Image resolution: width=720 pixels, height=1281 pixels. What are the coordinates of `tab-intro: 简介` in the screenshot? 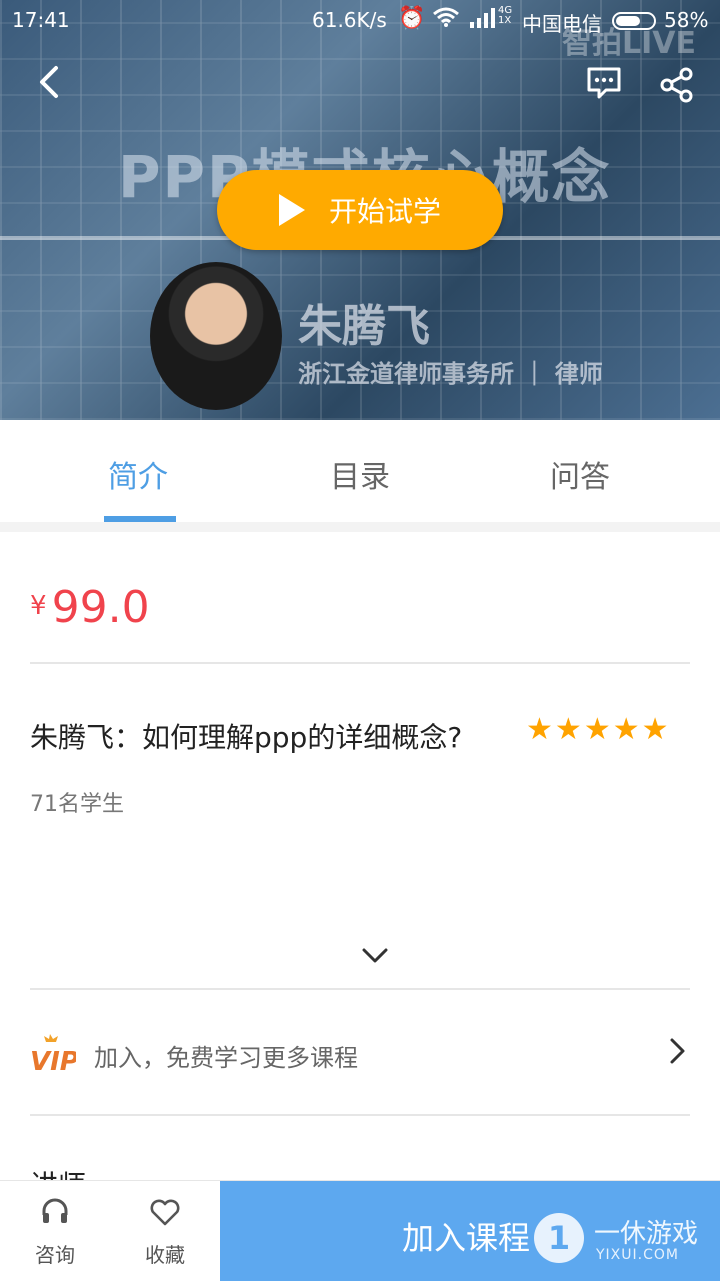 It's located at (138, 474).